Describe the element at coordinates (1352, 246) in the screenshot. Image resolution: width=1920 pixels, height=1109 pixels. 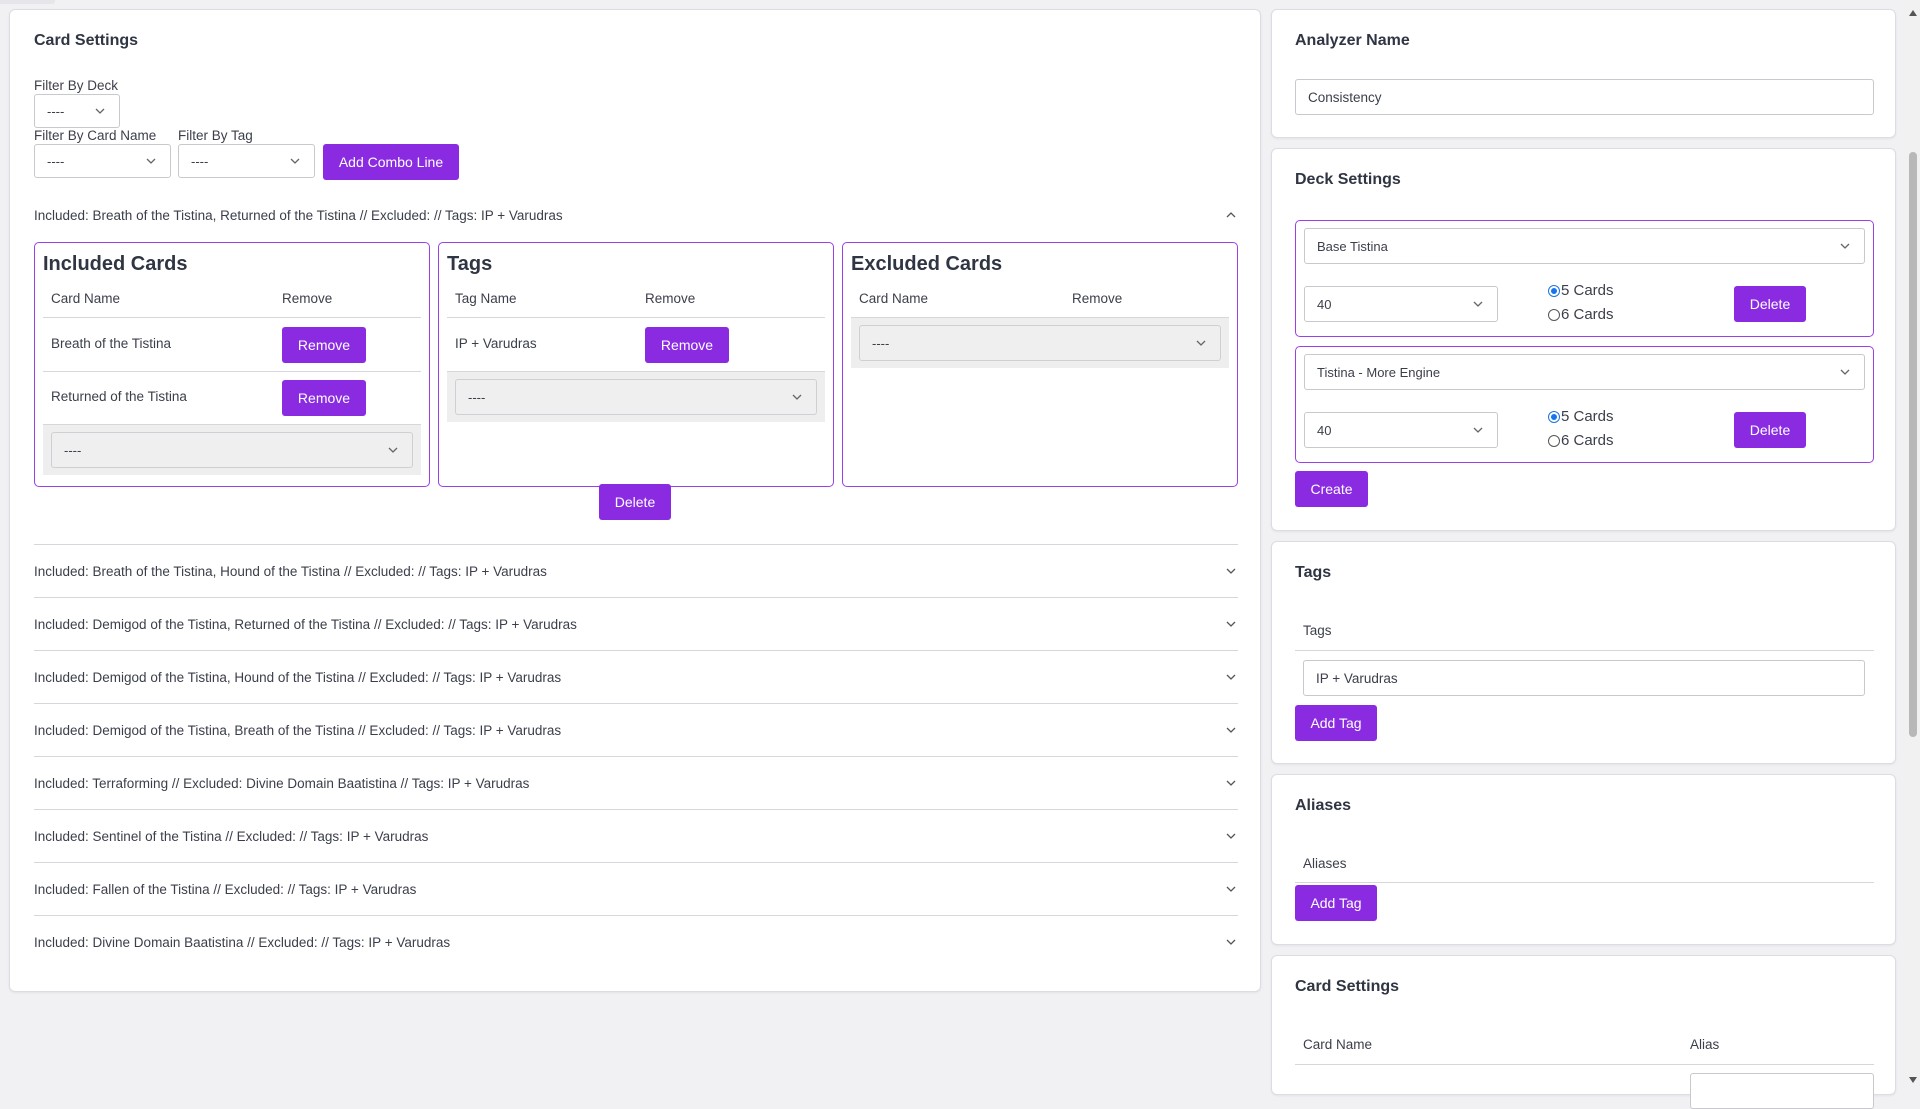
I see `deck-name: Base Tistina` at that location.